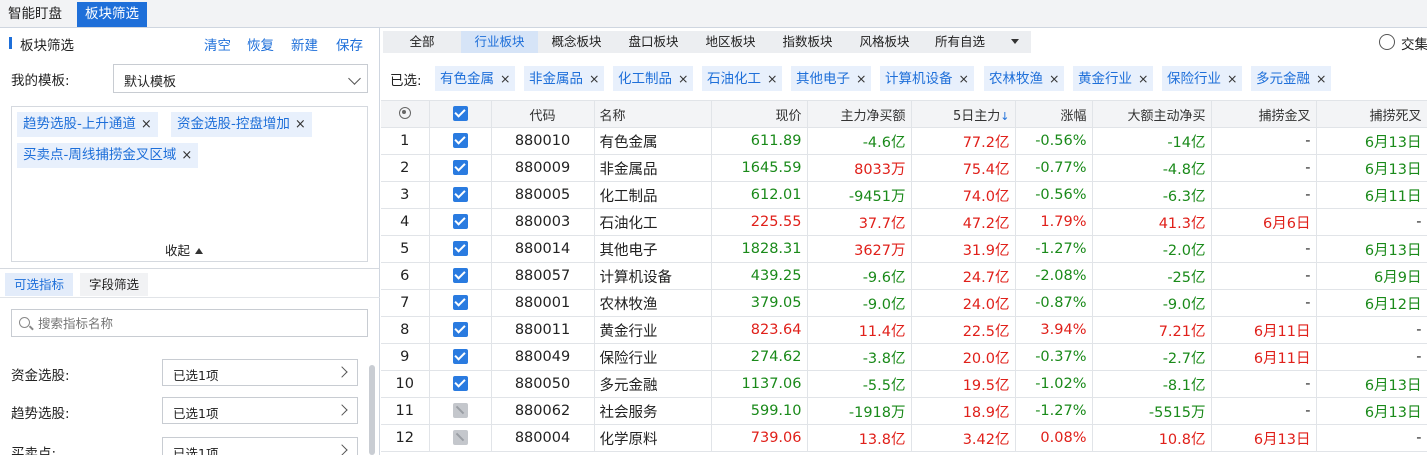 This screenshot has height=455, width=1427. I want to click on template-select: 默认模板, so click(240, 78).